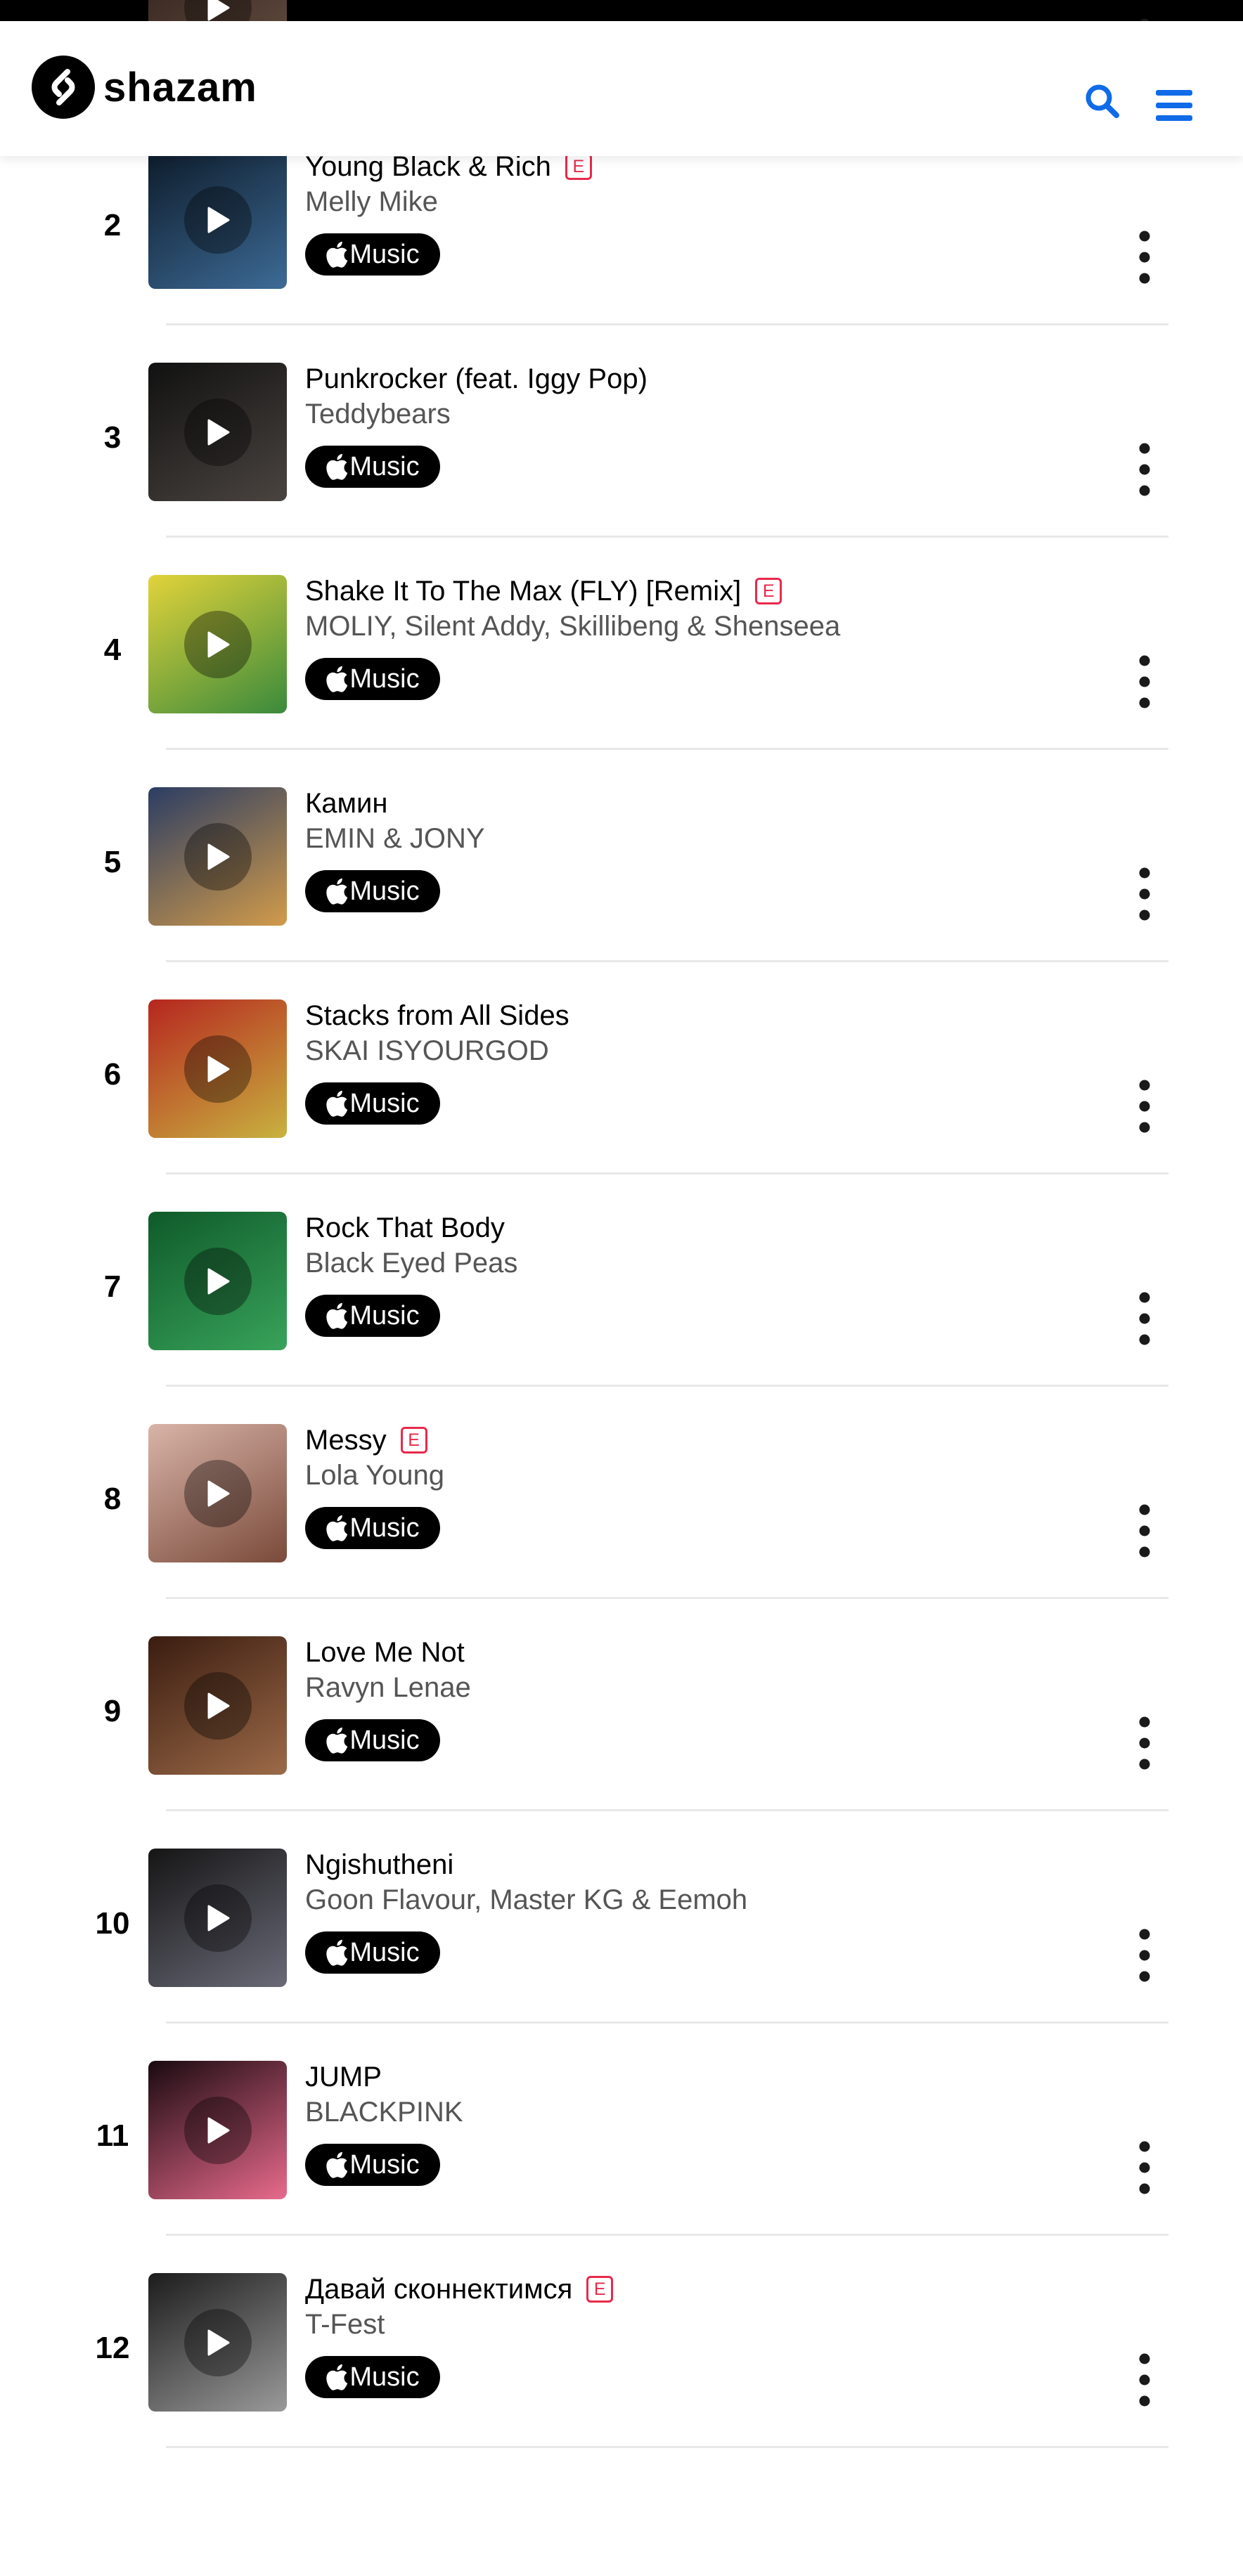 This screenshot has width=1243, height=2576. I want to click on song-artist: Lola Young, so click(374, 1476).